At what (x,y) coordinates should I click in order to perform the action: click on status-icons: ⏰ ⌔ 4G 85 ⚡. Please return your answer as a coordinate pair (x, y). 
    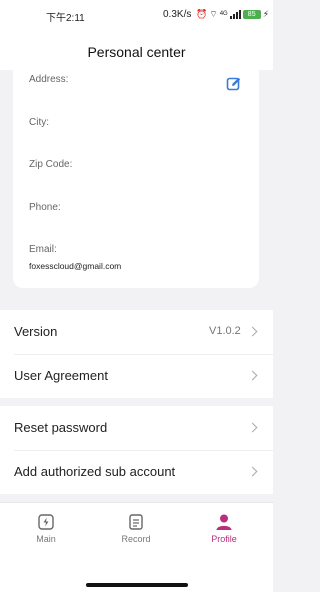
    Looking at the image, I should click on (232, 14).